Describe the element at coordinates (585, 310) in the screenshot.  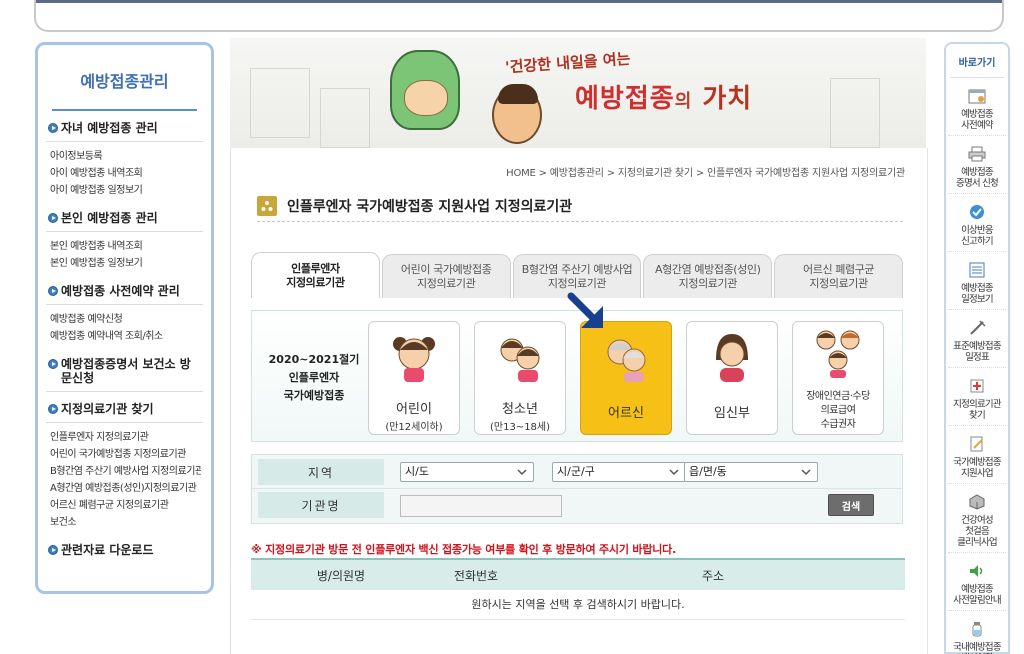
I see `arrow-down-right-icon` at that location.